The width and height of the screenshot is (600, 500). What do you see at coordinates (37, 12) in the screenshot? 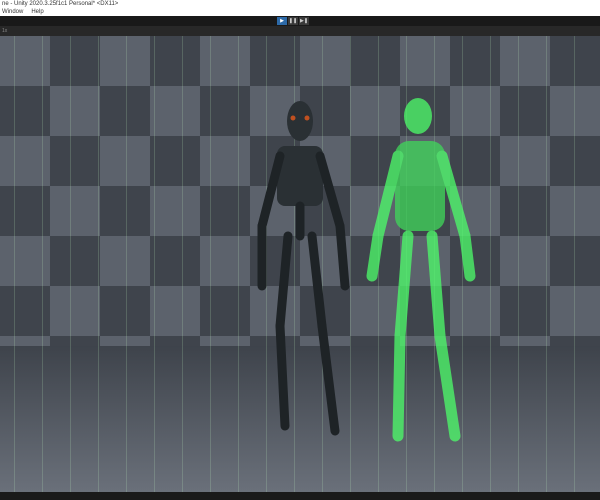
I see `menu-help: Help` at bounding box center [37, 12].